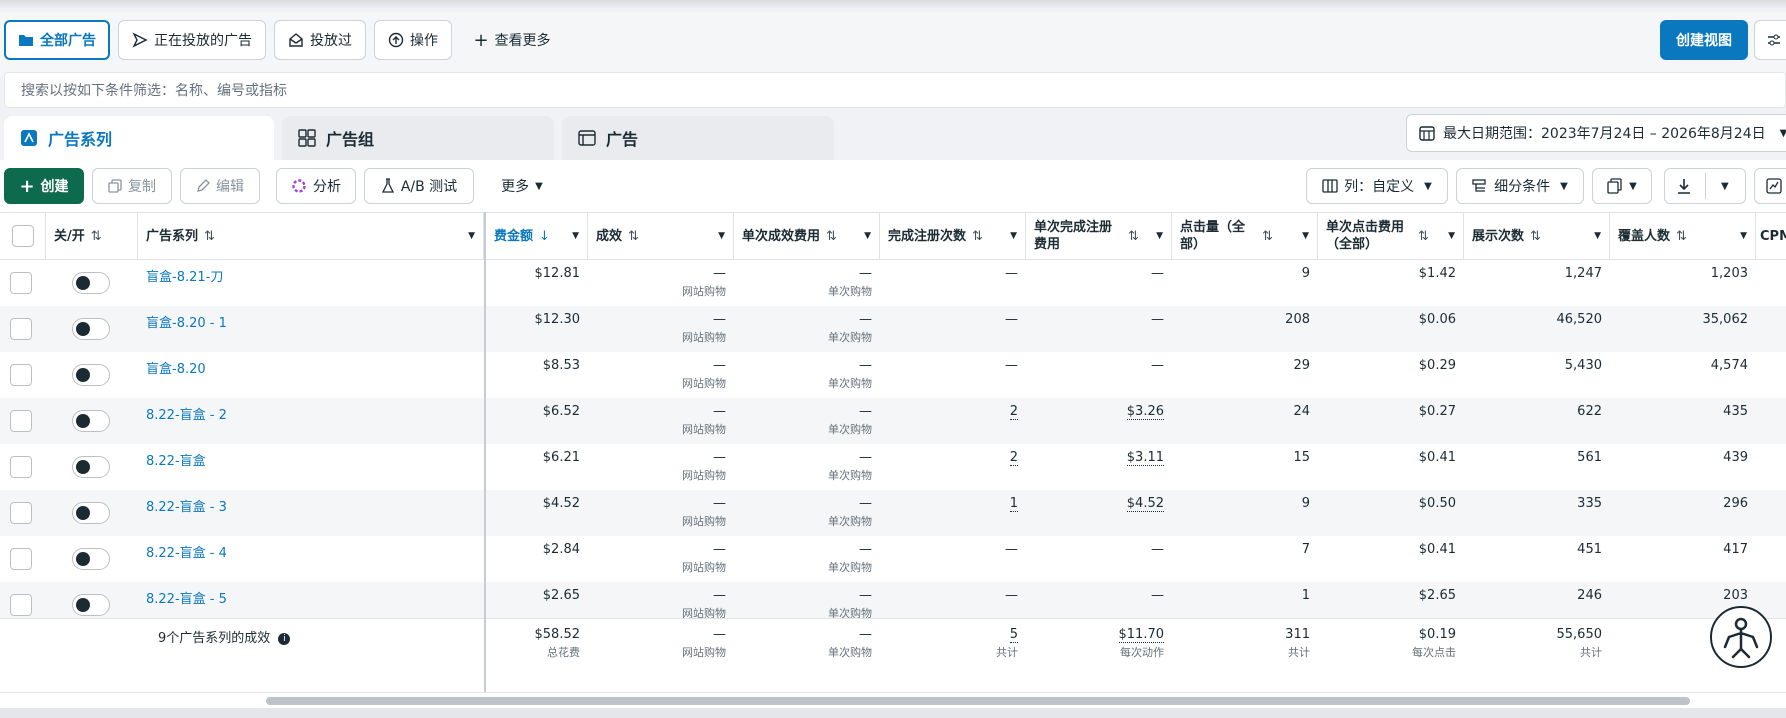 The height and width of the screenshot is (718, 1786). What do you see at coordinates (1099, 236) in the screenshot?
I see `header-cost-per-registration: 单次完成注册费用 ⇅ ▼` at bounding box center [1099, 236].